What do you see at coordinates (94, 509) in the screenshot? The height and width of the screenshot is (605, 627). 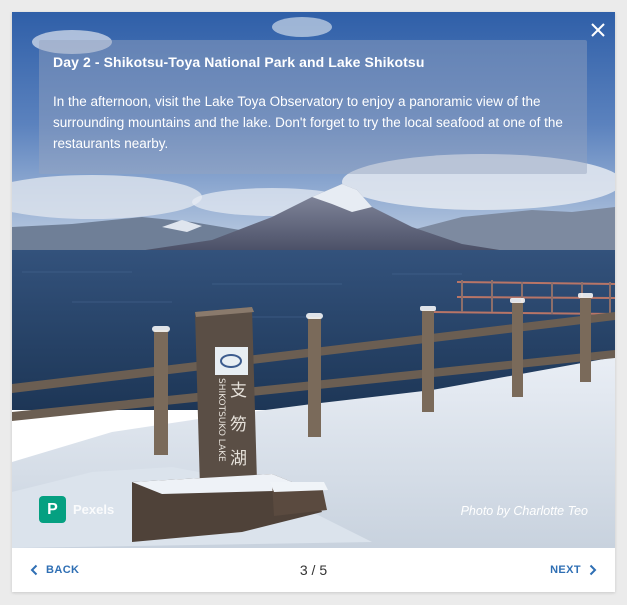 I see `provider-name: Pexels` at bounding box center [94, 509].